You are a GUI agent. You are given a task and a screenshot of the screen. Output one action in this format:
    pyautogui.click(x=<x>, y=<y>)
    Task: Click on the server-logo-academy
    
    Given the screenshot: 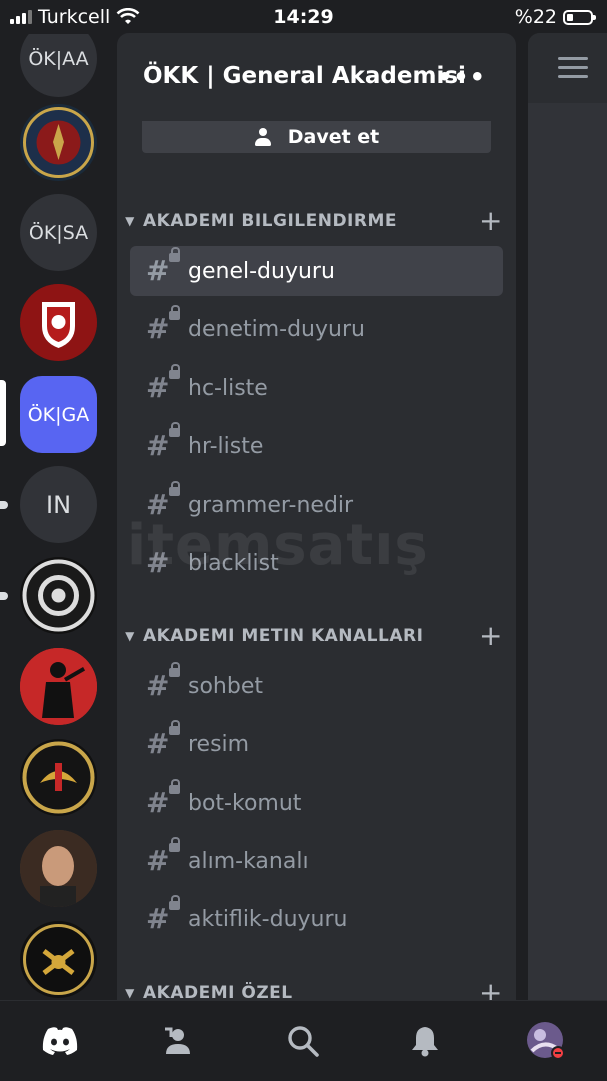 What is the action you would take?
    pyautogui.click(x=58, y=322)
    